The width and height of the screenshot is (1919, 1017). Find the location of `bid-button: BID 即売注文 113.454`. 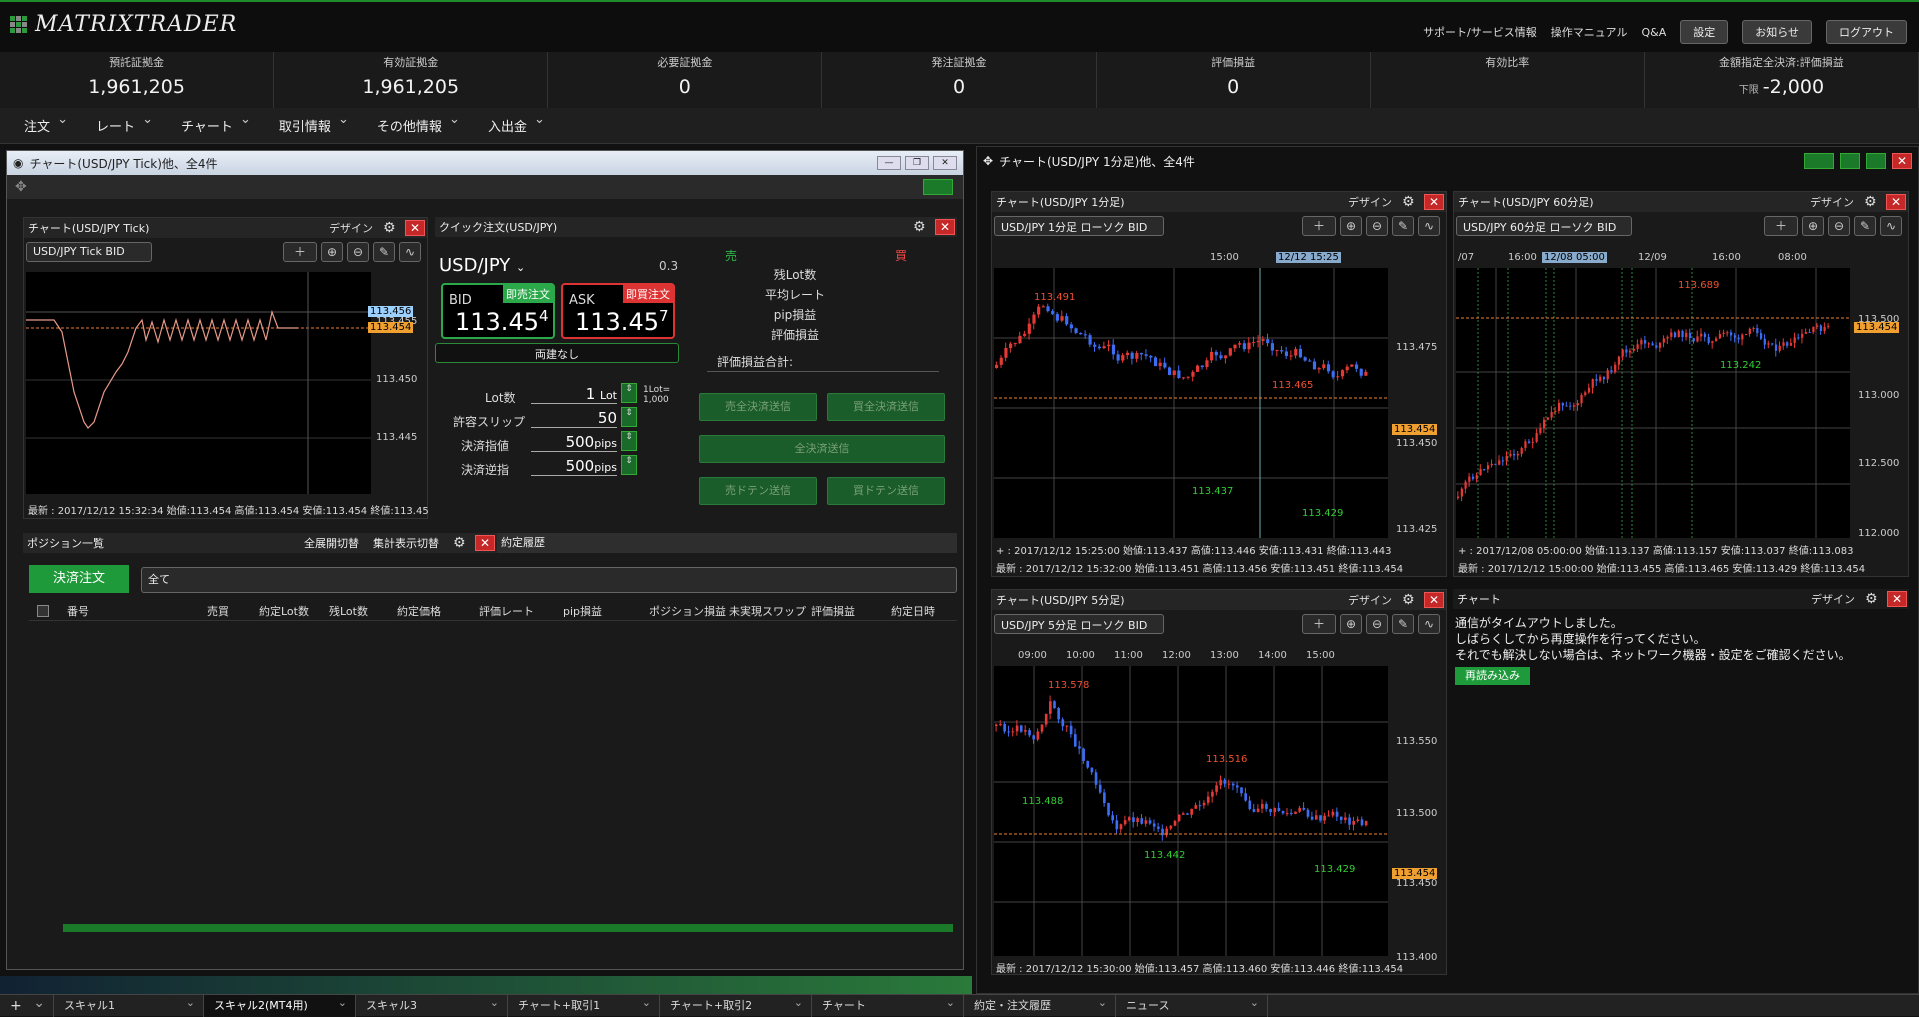

bid-button: BID 即売注文 113.454 is located at coordinates (498, 311).